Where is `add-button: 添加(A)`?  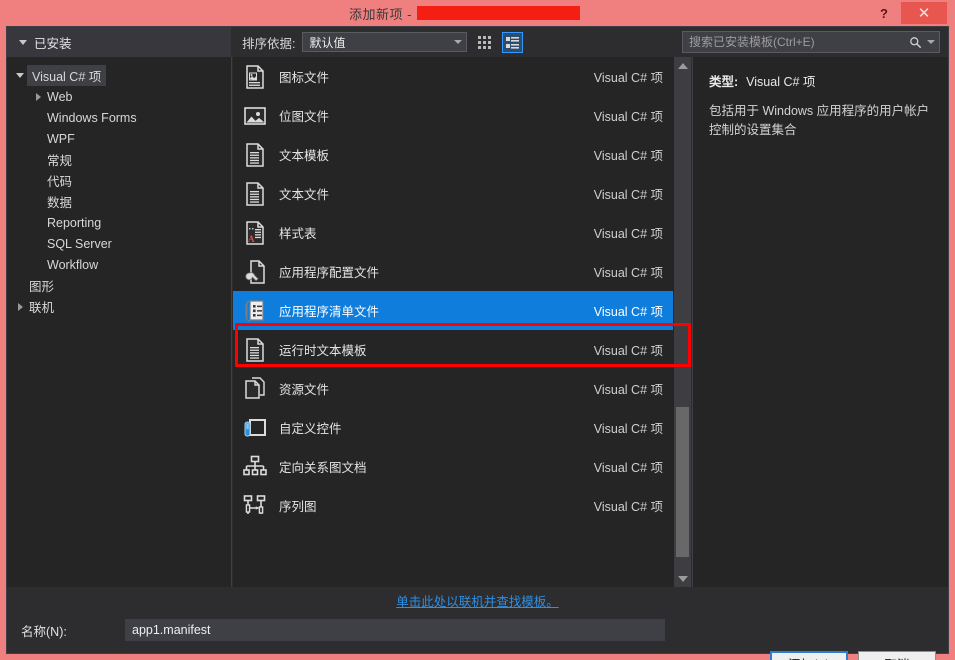 add-button: 添加(A) is located at coordinates (809, 655).